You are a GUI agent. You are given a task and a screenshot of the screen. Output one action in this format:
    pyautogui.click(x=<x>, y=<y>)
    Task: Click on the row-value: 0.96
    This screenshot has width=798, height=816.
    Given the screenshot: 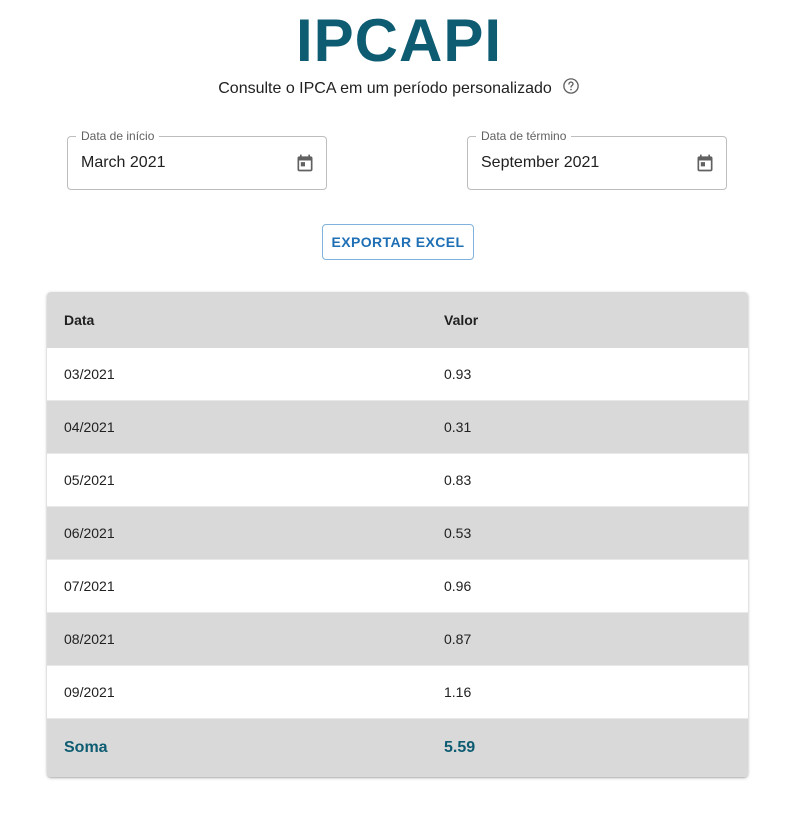 What is the action you would take?
    pyautogui.click(x=458, y=586)
    